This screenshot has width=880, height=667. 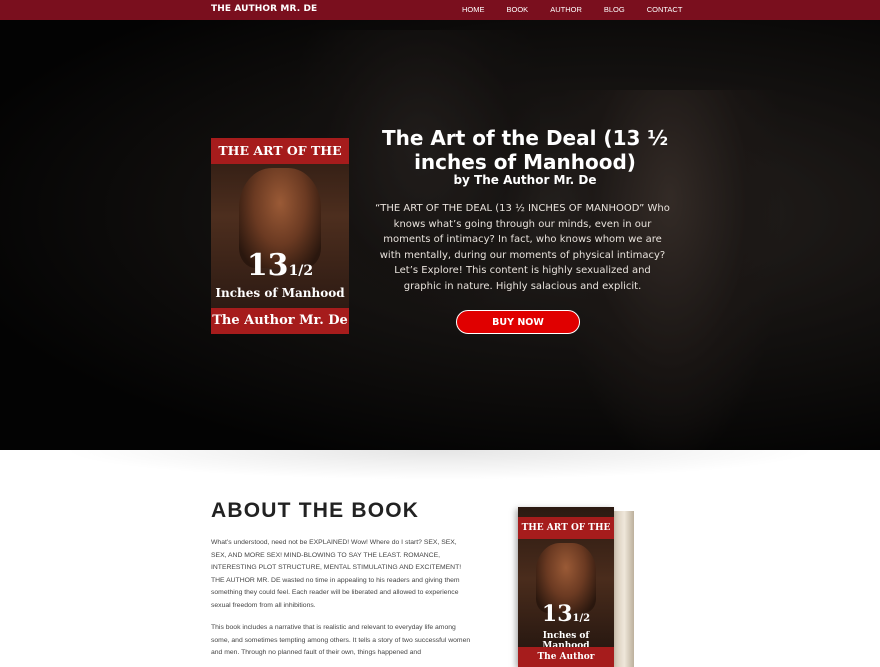 What do you see at coordinates (473, 9) in the screenshot?
I see `nav-home-link: HOME` at bounding box center [473, 9].